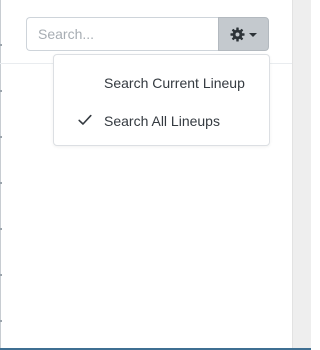 This screenshot has width=320, height=350. What do you see at coordinates (174, 83) in the screenshot?
I see `menu-item-label: Search Current Lineup` at bounding box center [174, 83].